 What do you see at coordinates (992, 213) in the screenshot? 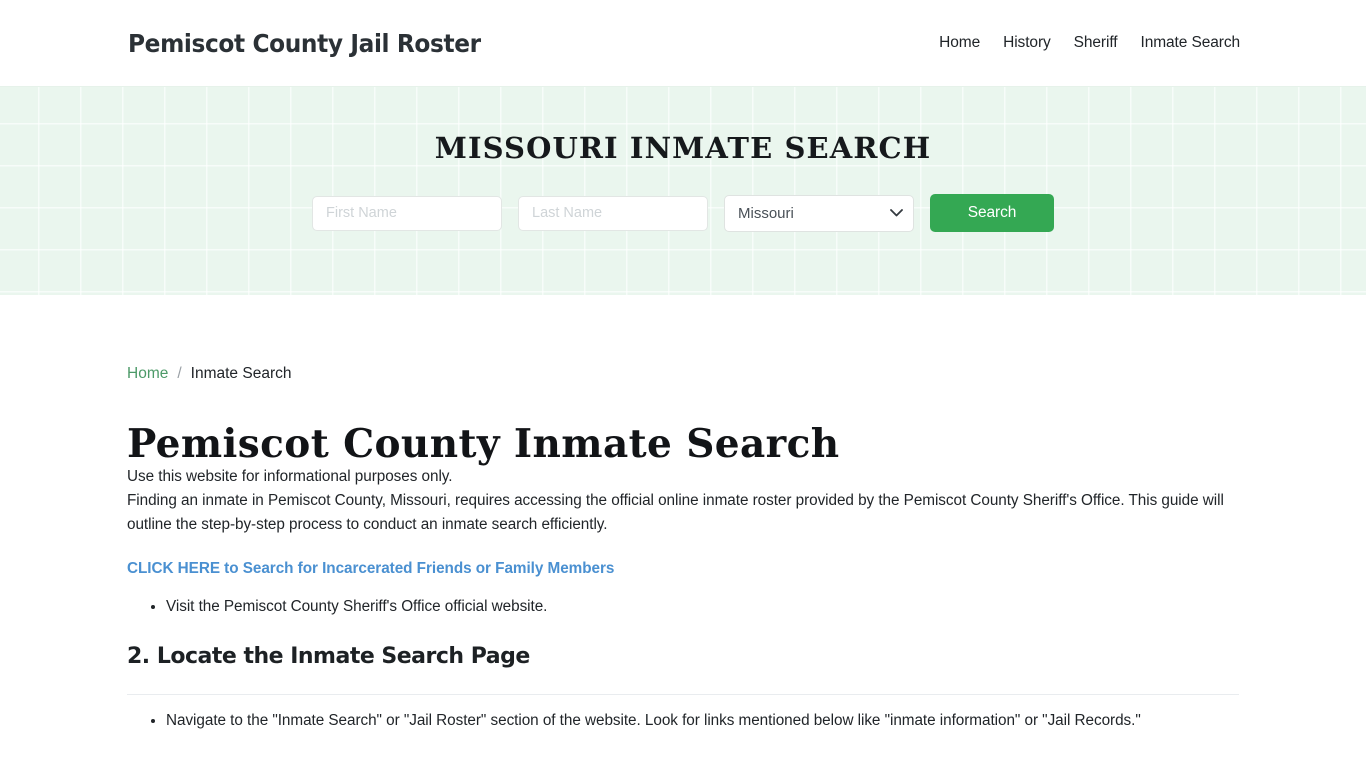
I see `search-button: Search` at bounding box center [992, 213].